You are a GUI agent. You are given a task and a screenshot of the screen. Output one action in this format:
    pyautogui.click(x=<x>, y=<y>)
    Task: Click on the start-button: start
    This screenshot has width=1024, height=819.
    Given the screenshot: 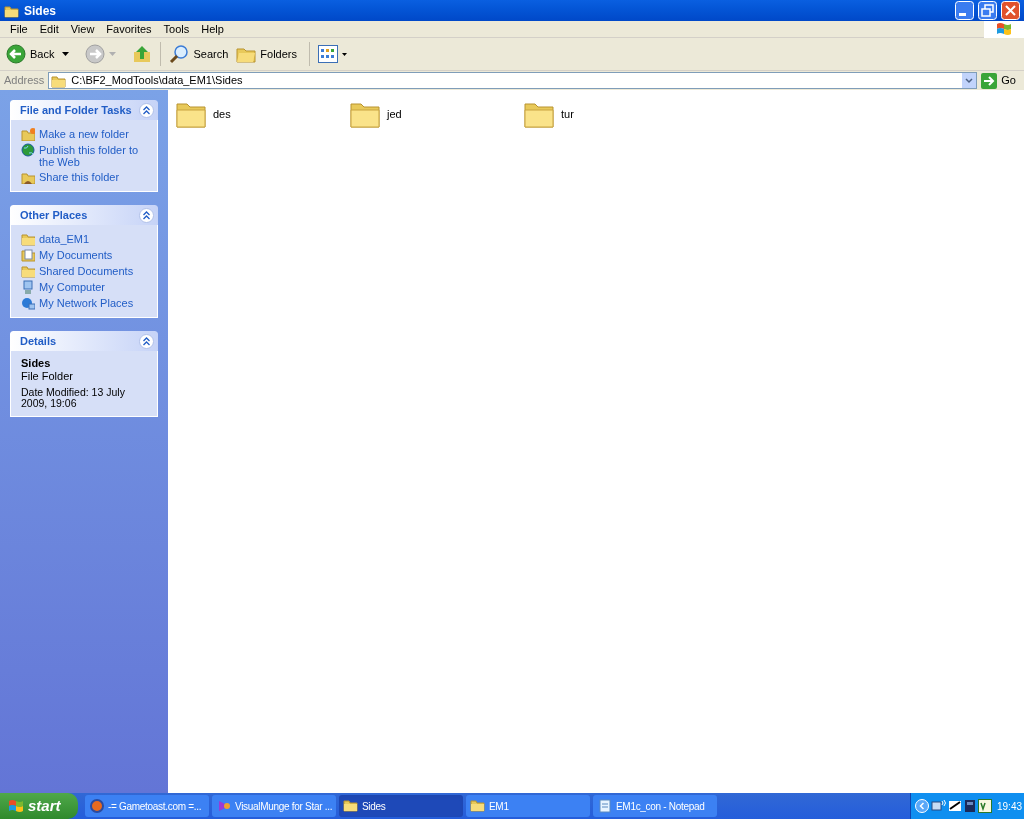 What is the action you would take?
    pyautogui.click(x=39, y=806)
    